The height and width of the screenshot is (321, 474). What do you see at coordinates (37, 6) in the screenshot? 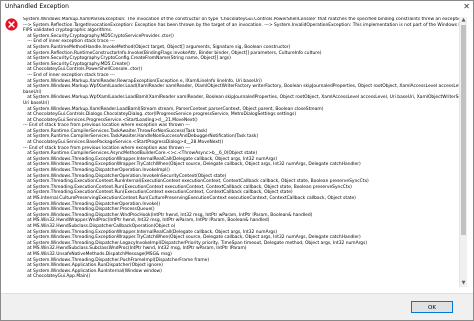
I see `window-title: Unhandled Exception` at bounding box center [37, 6].